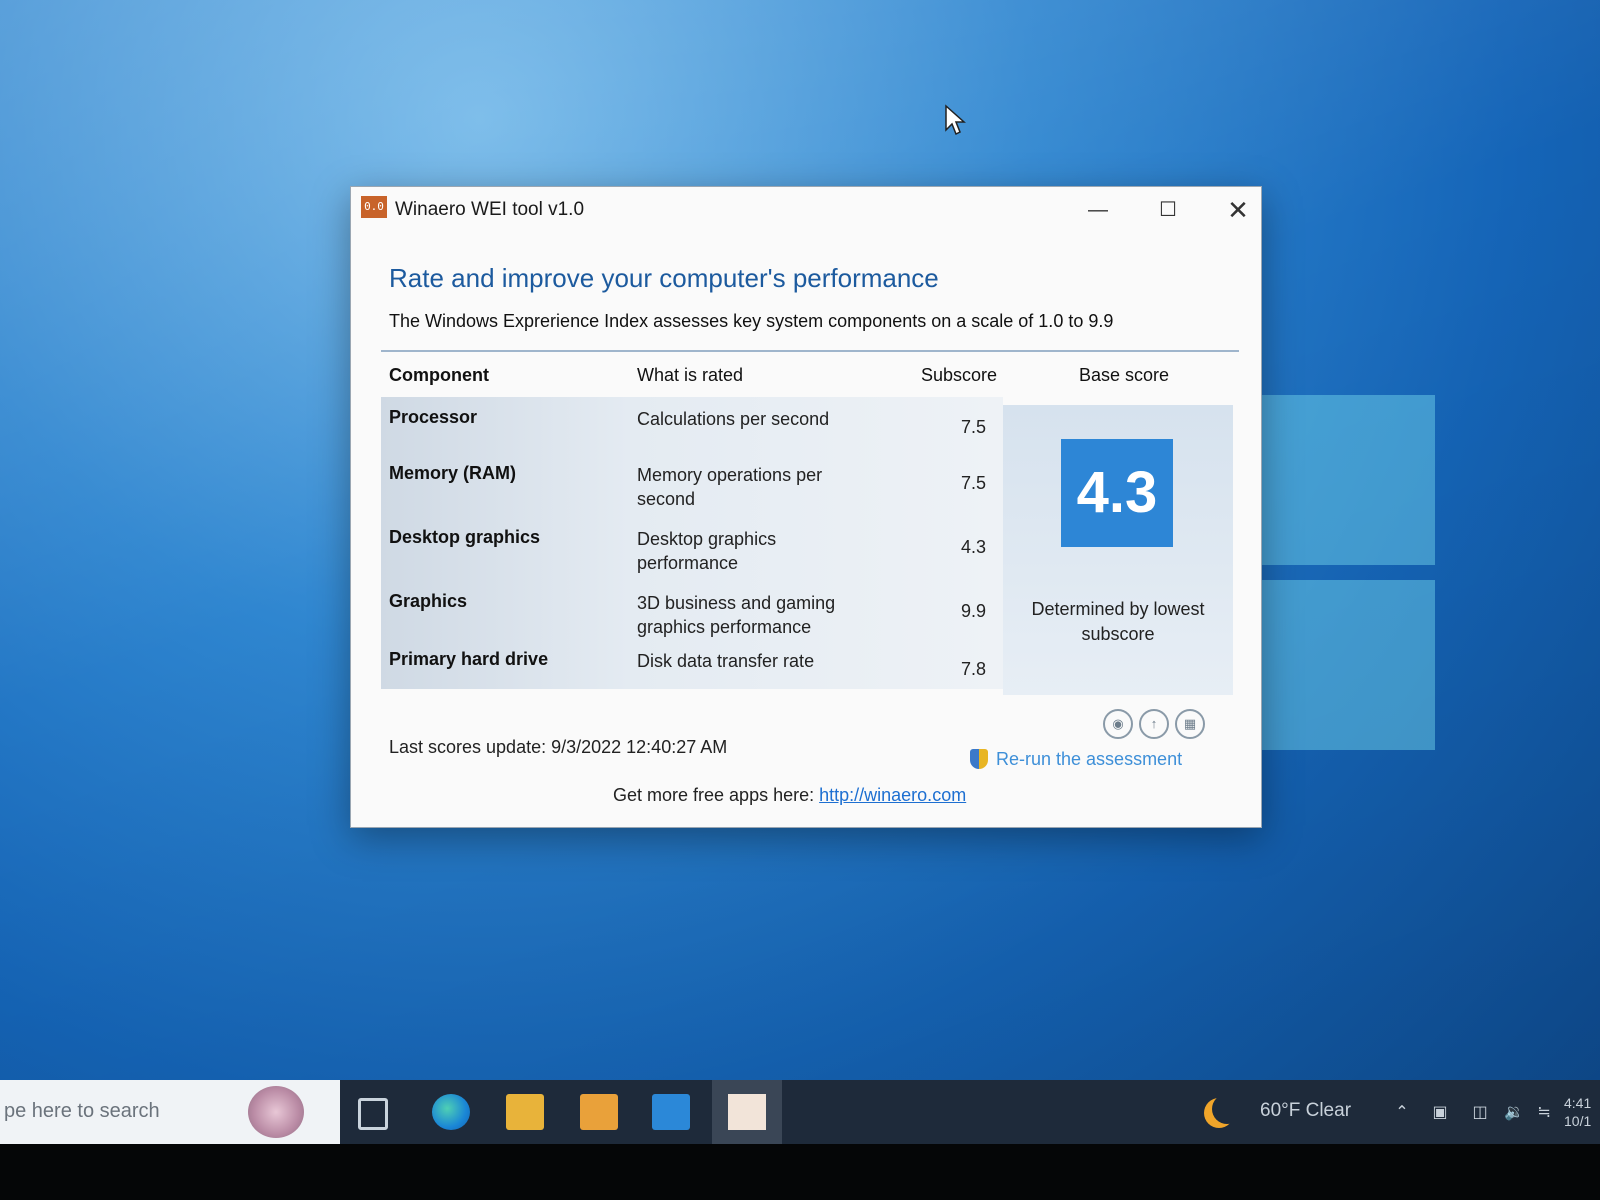 The width and height of the screenshot is (1600, 1200). What do you see at coordinates (1118, 550) in the screenshot?
I see `base-score-panel: 4.3 Determined by lowest subscore` at bounding box center [1118, 550].